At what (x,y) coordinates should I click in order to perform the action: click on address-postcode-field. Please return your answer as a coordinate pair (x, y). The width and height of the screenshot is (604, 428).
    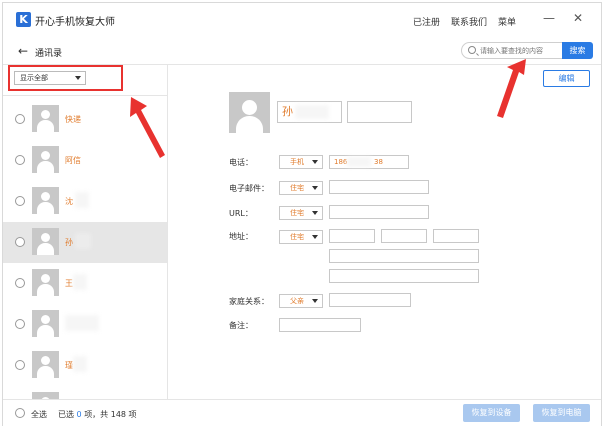
    Looking at the image, I should click on (404, 256).